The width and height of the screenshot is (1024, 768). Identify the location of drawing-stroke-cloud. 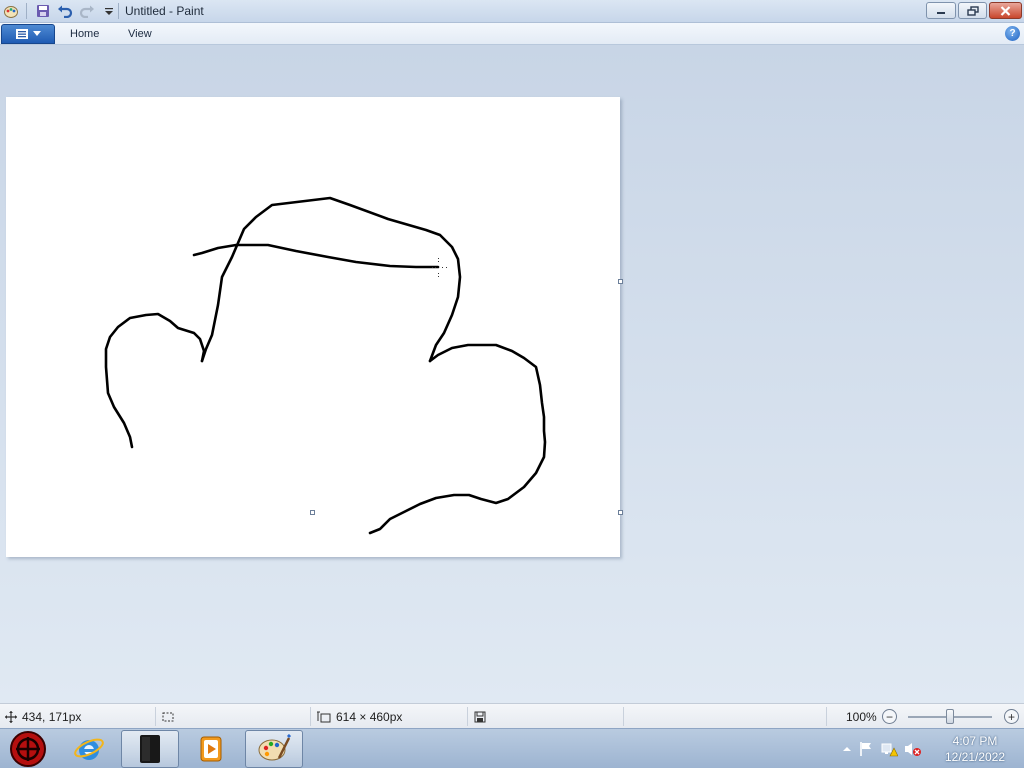
(457, 439).